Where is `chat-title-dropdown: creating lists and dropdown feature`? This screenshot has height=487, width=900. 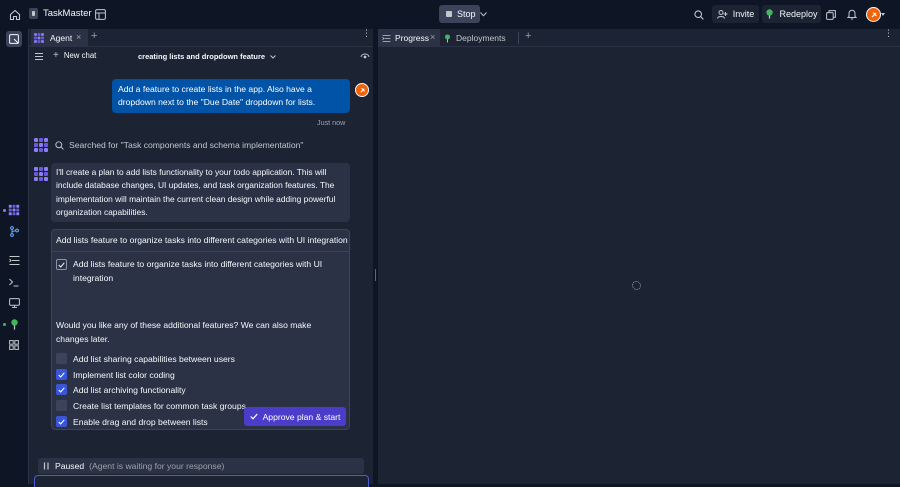
chat-title-dropdown: creating lists and dropdown feature is located at coordinates (207, 56).